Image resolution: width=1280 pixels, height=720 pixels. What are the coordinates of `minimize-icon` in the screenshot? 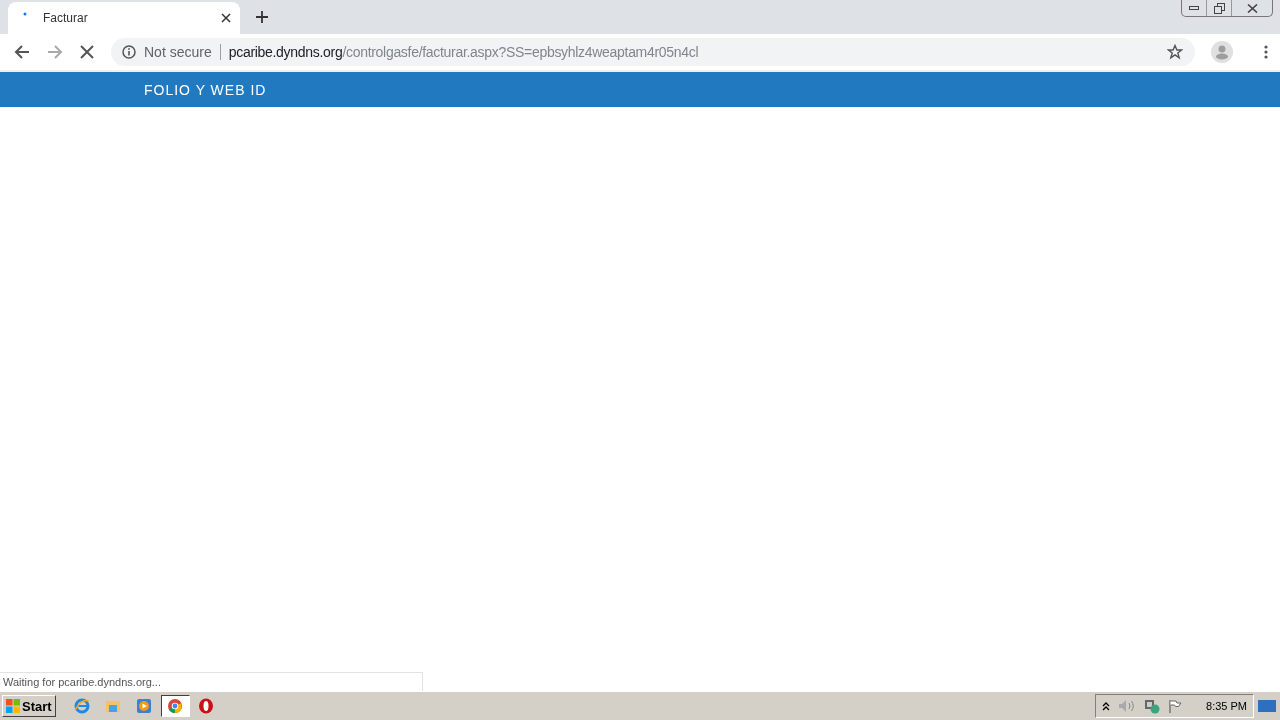 It's located at (1194, 8).